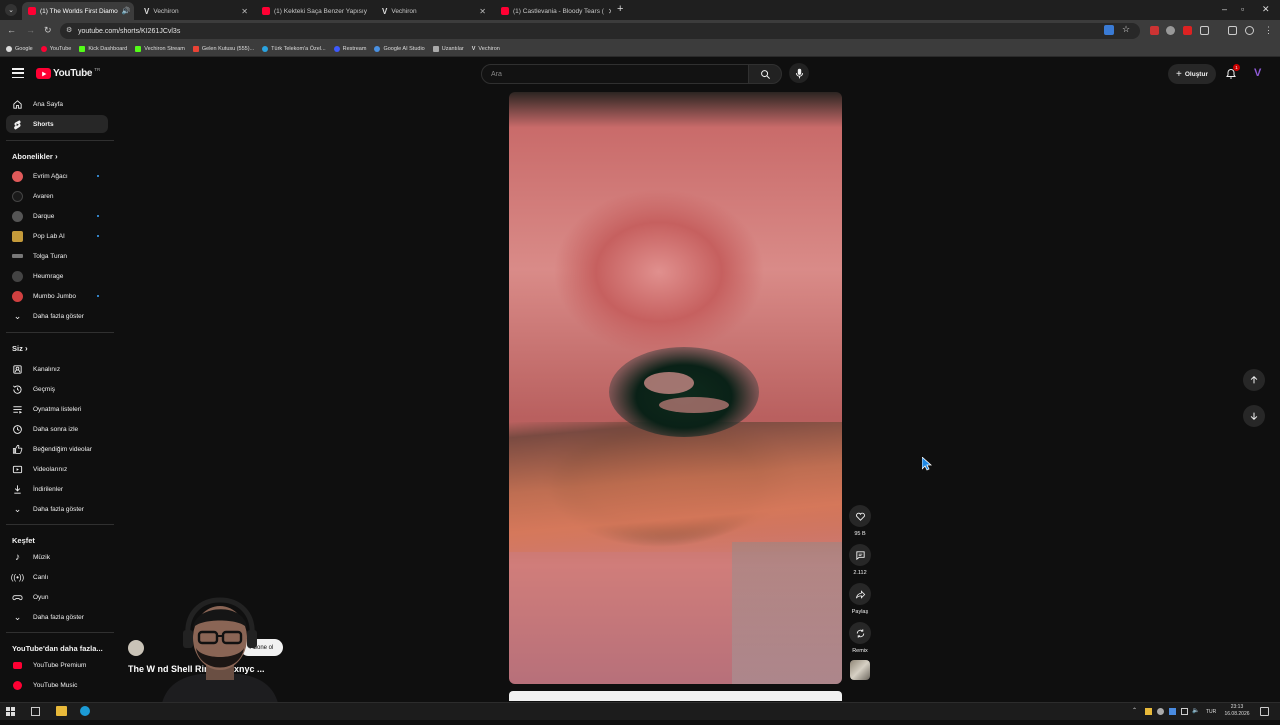 The height and width of the screenshot is (725, 1280). What do you see at coordinates (57, 449) in the screenshot?
I see `sidebar-item-liked-videos: Beğendiğim videolar` at bounding box center [57, 449].